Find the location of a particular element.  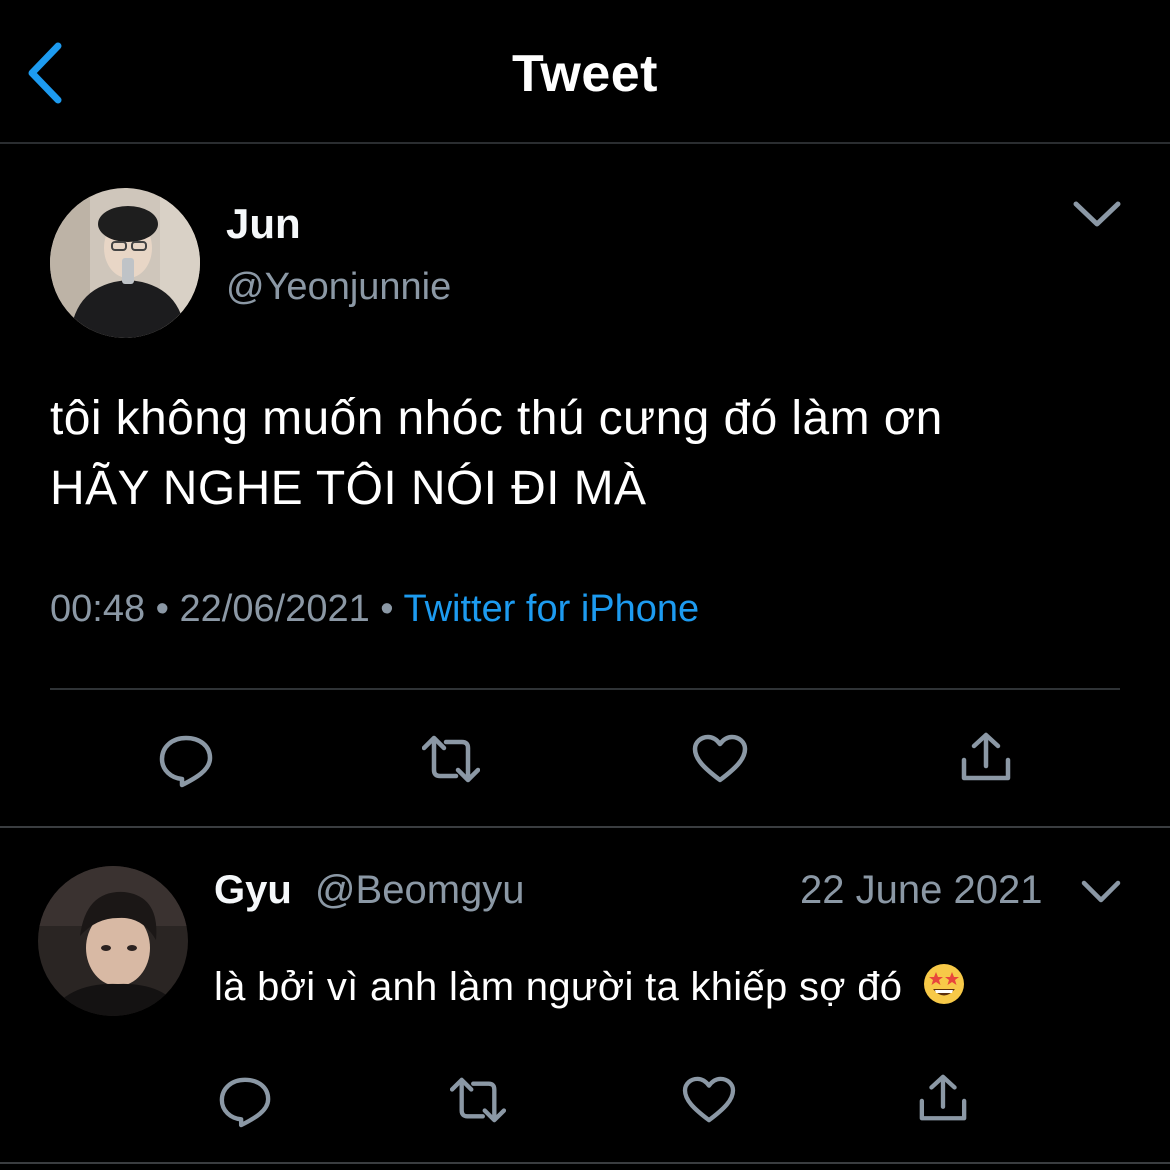

page-title: Tweet is located at coordinates (584, 74).